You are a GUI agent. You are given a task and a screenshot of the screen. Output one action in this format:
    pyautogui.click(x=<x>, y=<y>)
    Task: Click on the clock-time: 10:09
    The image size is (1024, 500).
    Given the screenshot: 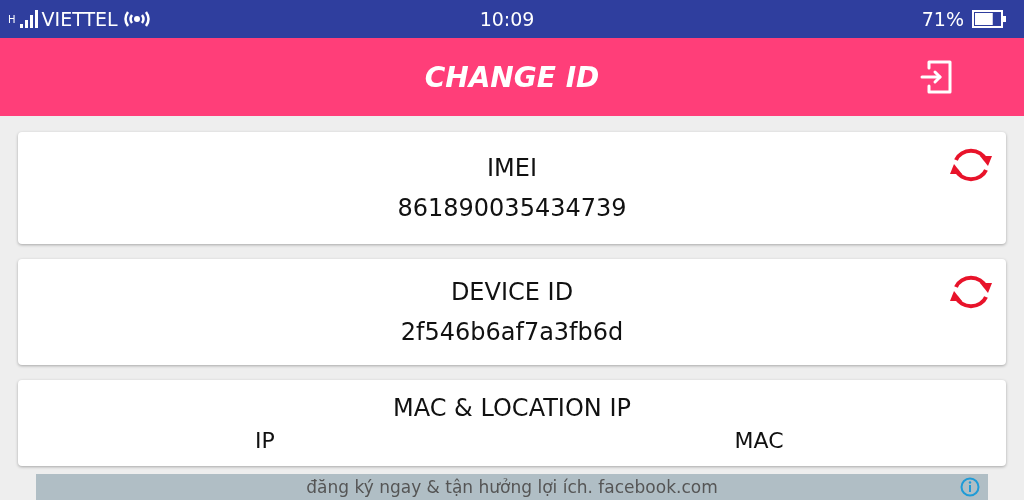 What is the action you would take?
    pyautogui.click(x=507, y=19)
    